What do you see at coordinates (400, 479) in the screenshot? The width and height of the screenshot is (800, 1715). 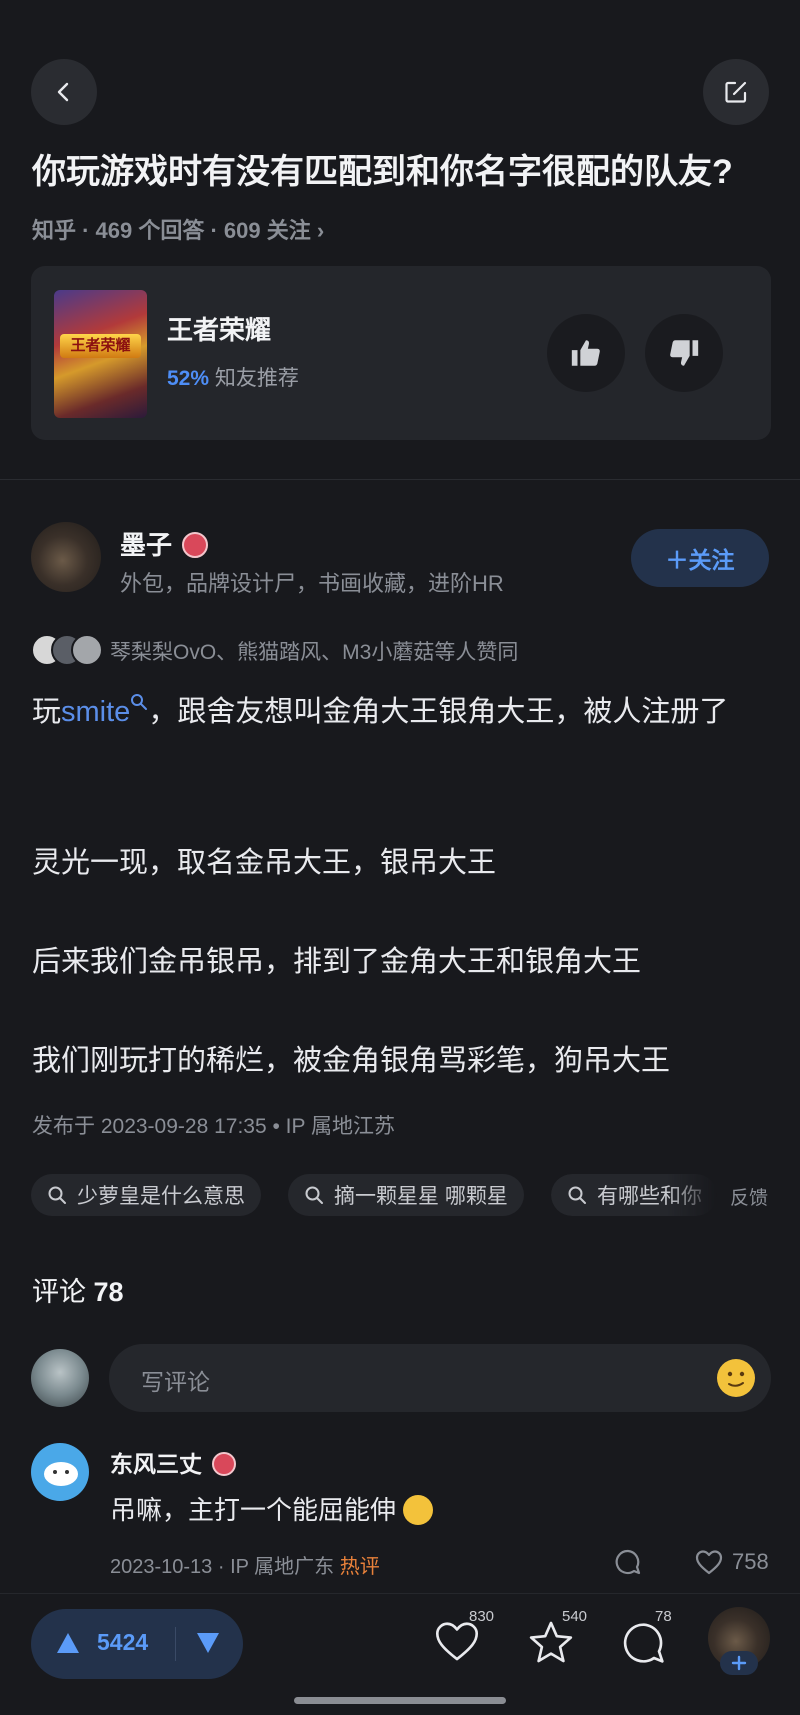 I see `divider` at bounding box center [400, 479].